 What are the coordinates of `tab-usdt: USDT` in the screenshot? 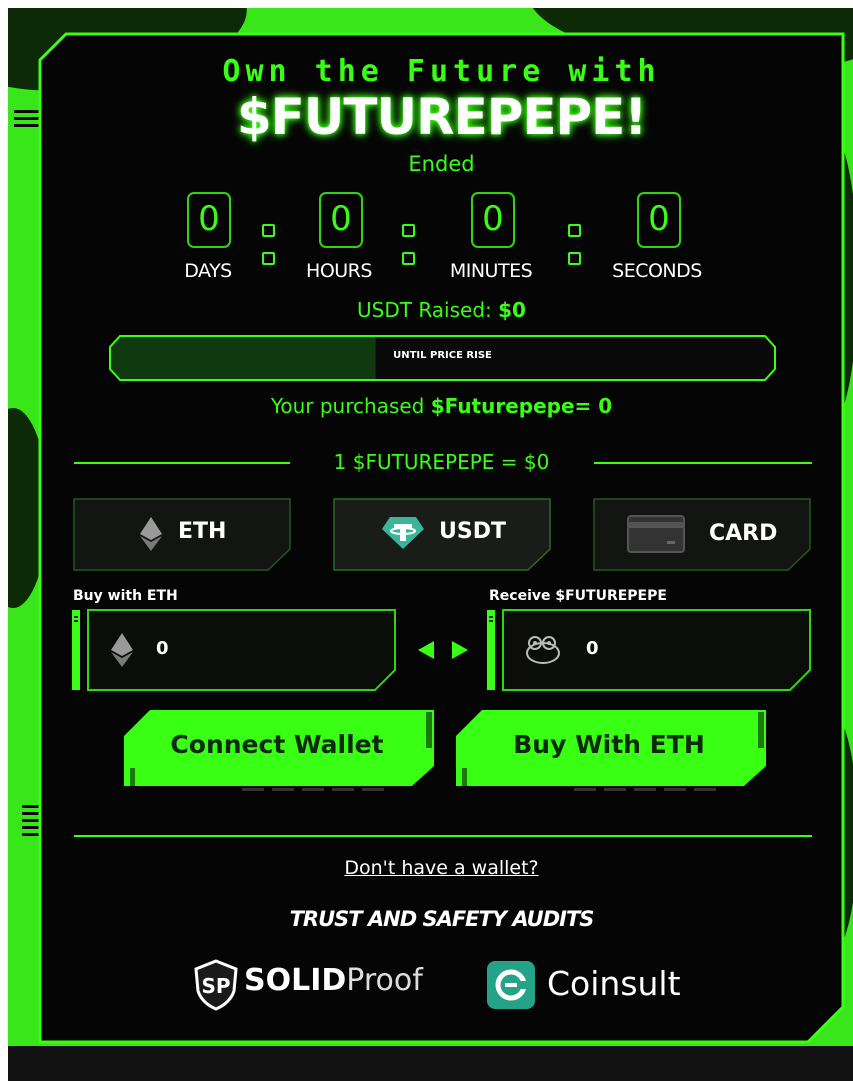 It's located at (442, 534).